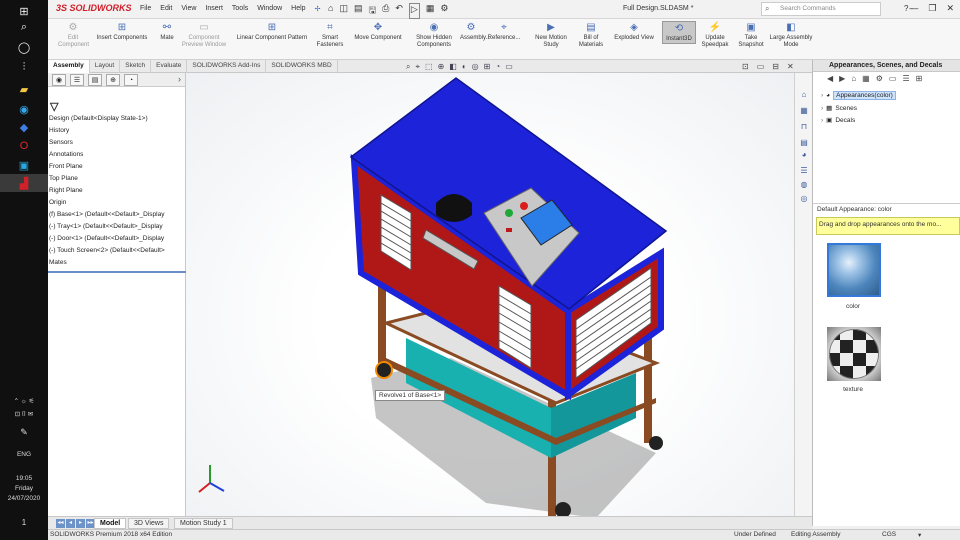  What do you see at coordinates (804, 171) in the screenshot?
I see `task-pane-tab-icon: ☰` at bounding box center [804, 171].